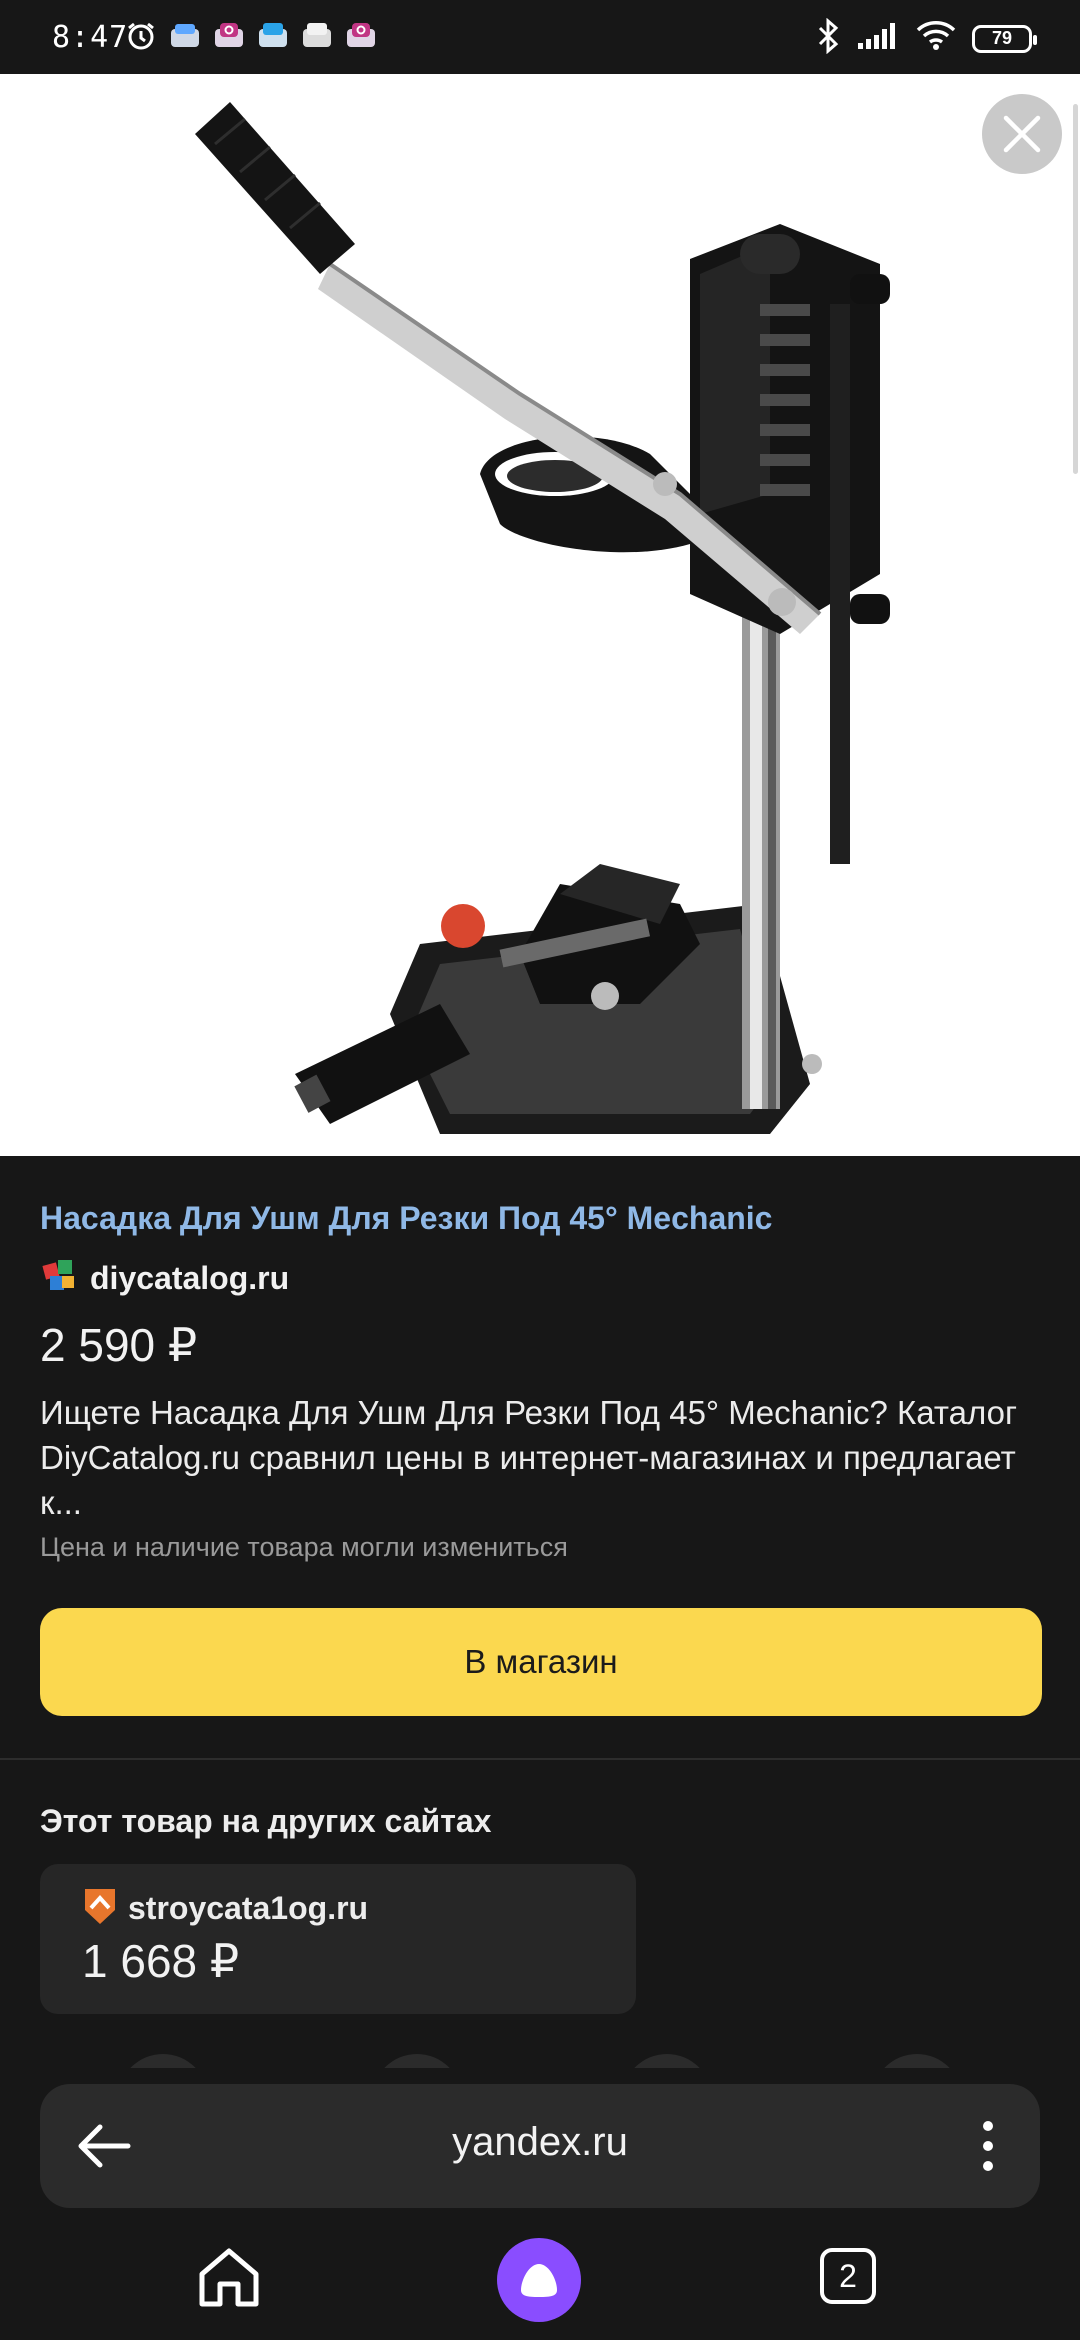 This screenshot has height=2340, width=1080. What do you see at coordinates (304, 1547) in the screenshot?
I see `price-notice: Цена и наличие товара могли измениться` at bounding box center [304, 1547].